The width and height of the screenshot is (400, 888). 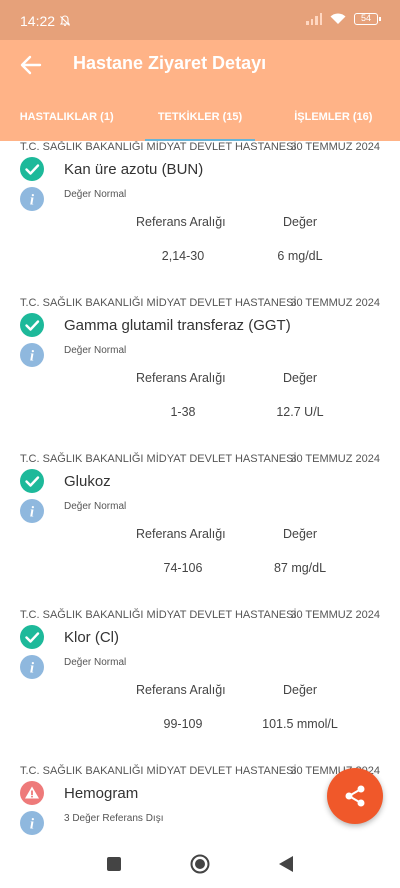 I want to click on arrow-left-icon, so click(x=31, y=65).